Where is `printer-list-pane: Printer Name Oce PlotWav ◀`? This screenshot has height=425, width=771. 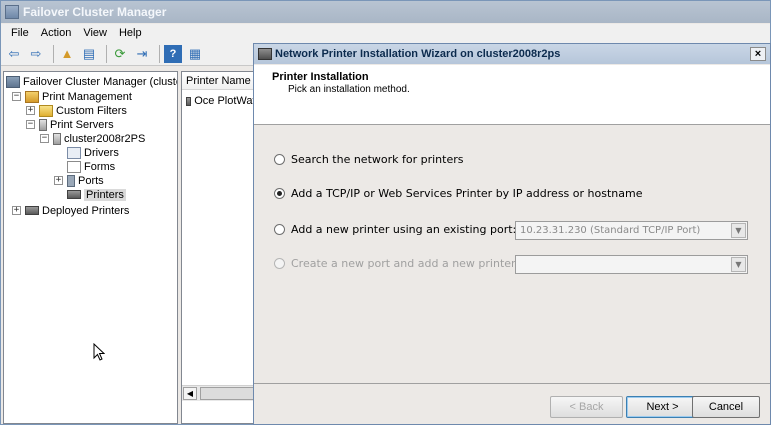
printer-list-pane: Printer Name Oce PlotWav ◀ is located at coordinates (220, 247).